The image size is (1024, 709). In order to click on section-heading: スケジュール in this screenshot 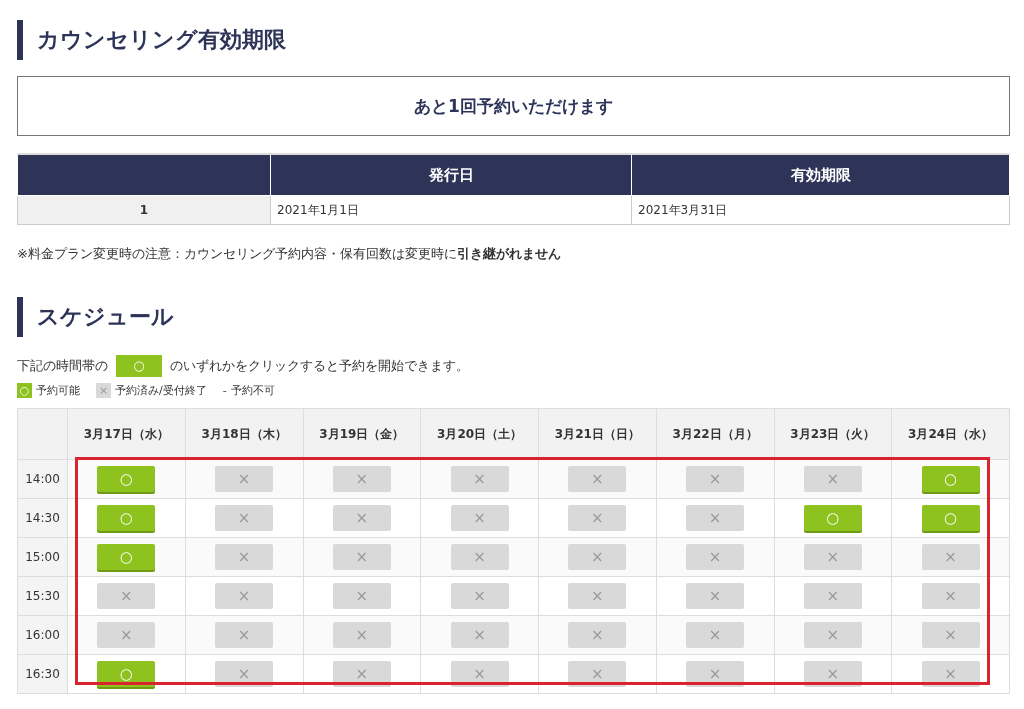, I will do `click(95, 317)`.